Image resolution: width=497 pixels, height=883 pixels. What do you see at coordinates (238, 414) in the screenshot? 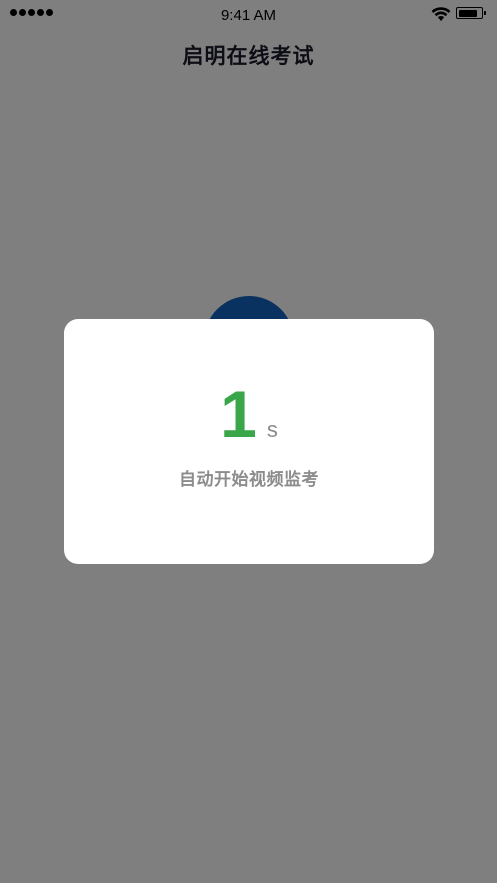
I see `countdown-value: 1` at bounding box center [238, 414].